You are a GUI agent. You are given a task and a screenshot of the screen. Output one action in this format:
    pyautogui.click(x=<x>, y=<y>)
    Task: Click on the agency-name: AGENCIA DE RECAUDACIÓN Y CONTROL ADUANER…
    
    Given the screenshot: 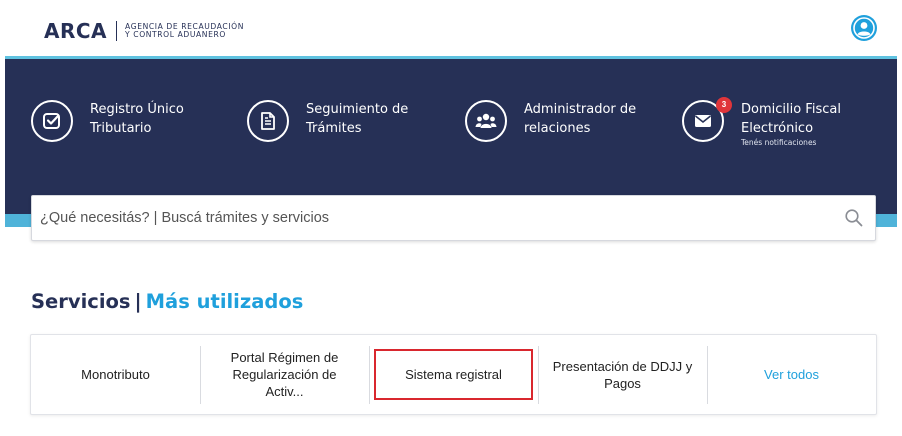 What is the action you would take?
    pyautogui.click(x=184, y=31)
    